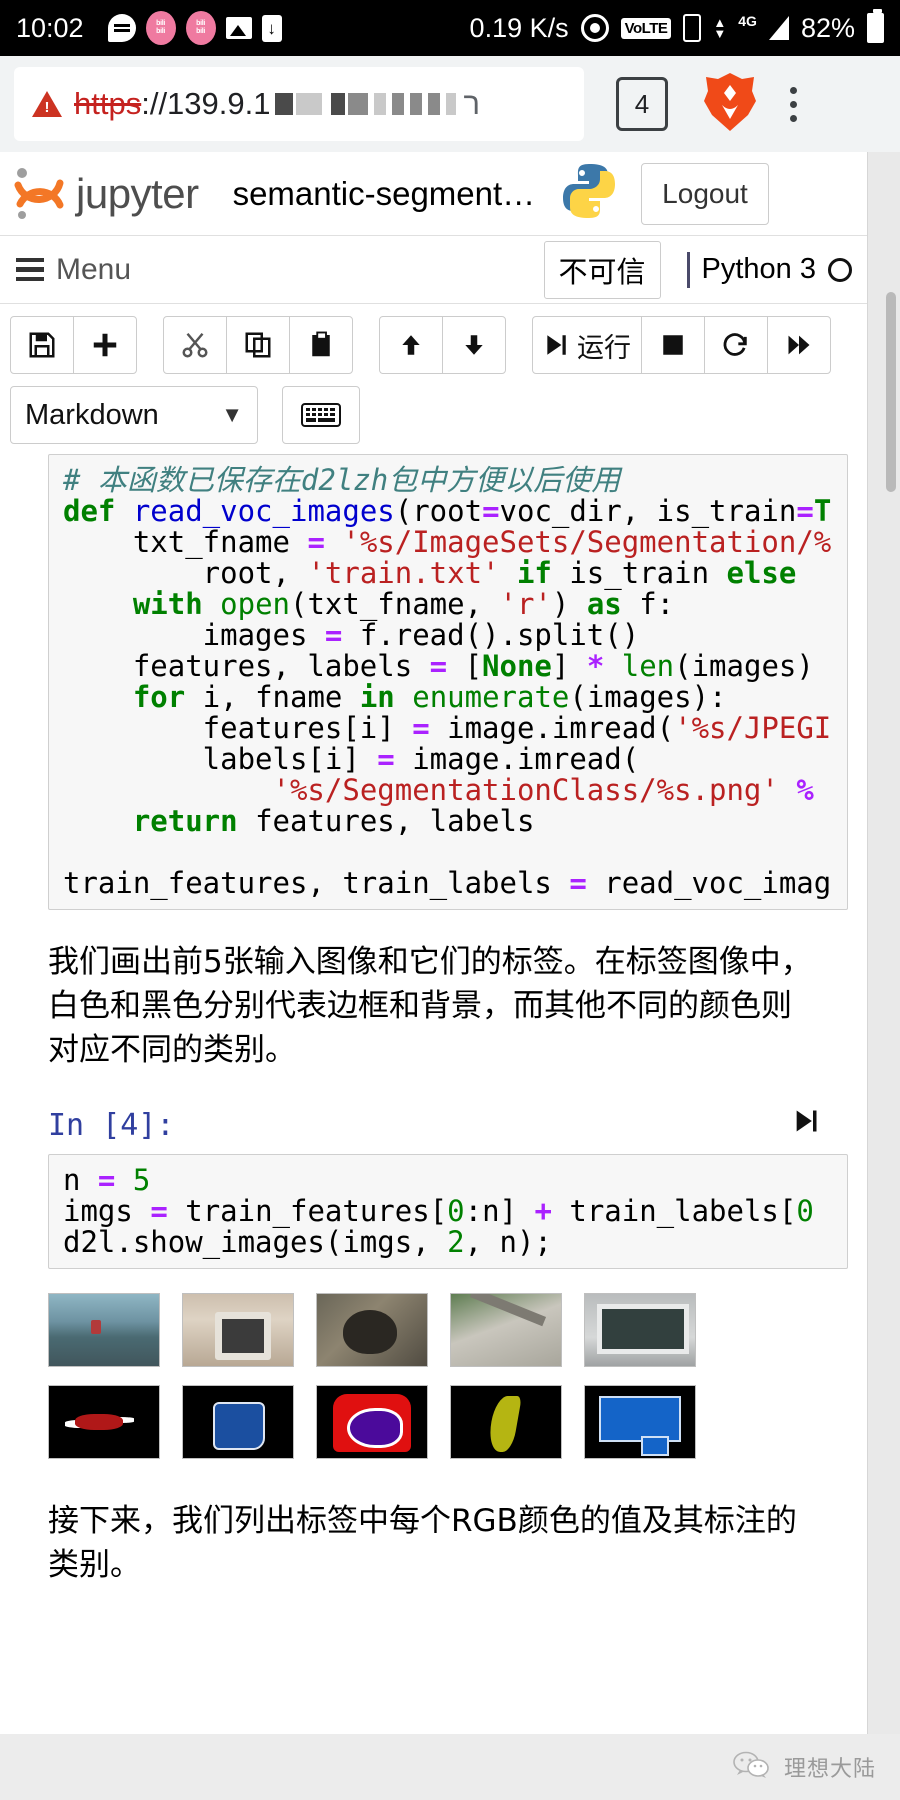 The width and height of the screenshot is (900, 1800). What do you see at coordinates (263, 511) in the screenshot?
I see `code-token: read_voc_images` at bounding box center [263, 511].